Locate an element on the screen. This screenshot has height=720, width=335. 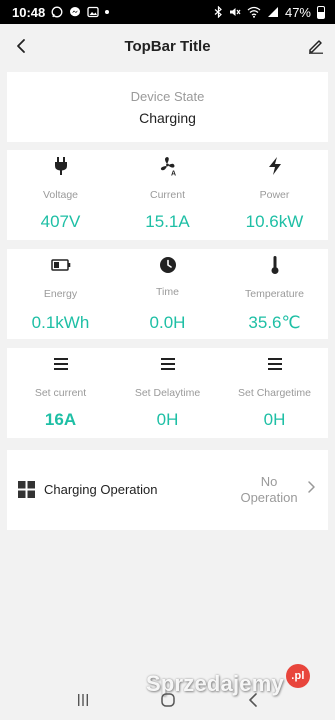
setting-delaytime: Set Delaytime 0H is located at coordinates (167, 393).